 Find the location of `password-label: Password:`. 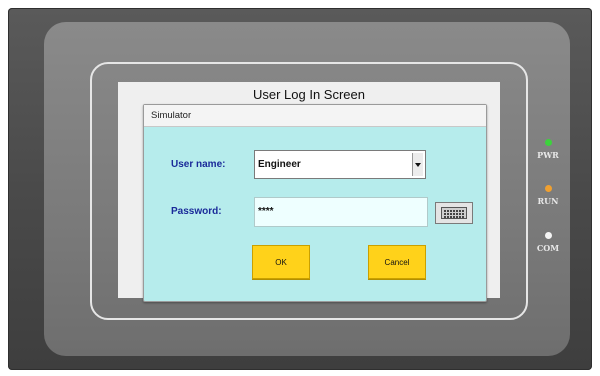

password-label: Password: is located at coordinates (196, 211).